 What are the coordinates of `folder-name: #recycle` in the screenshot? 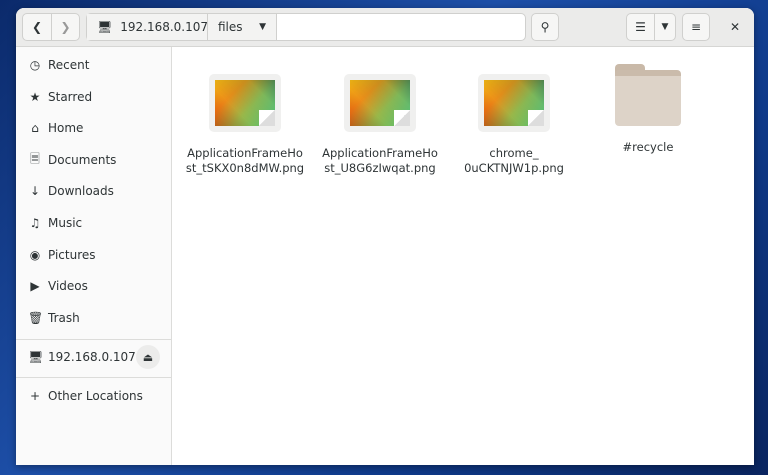 It's located at (648, 147).